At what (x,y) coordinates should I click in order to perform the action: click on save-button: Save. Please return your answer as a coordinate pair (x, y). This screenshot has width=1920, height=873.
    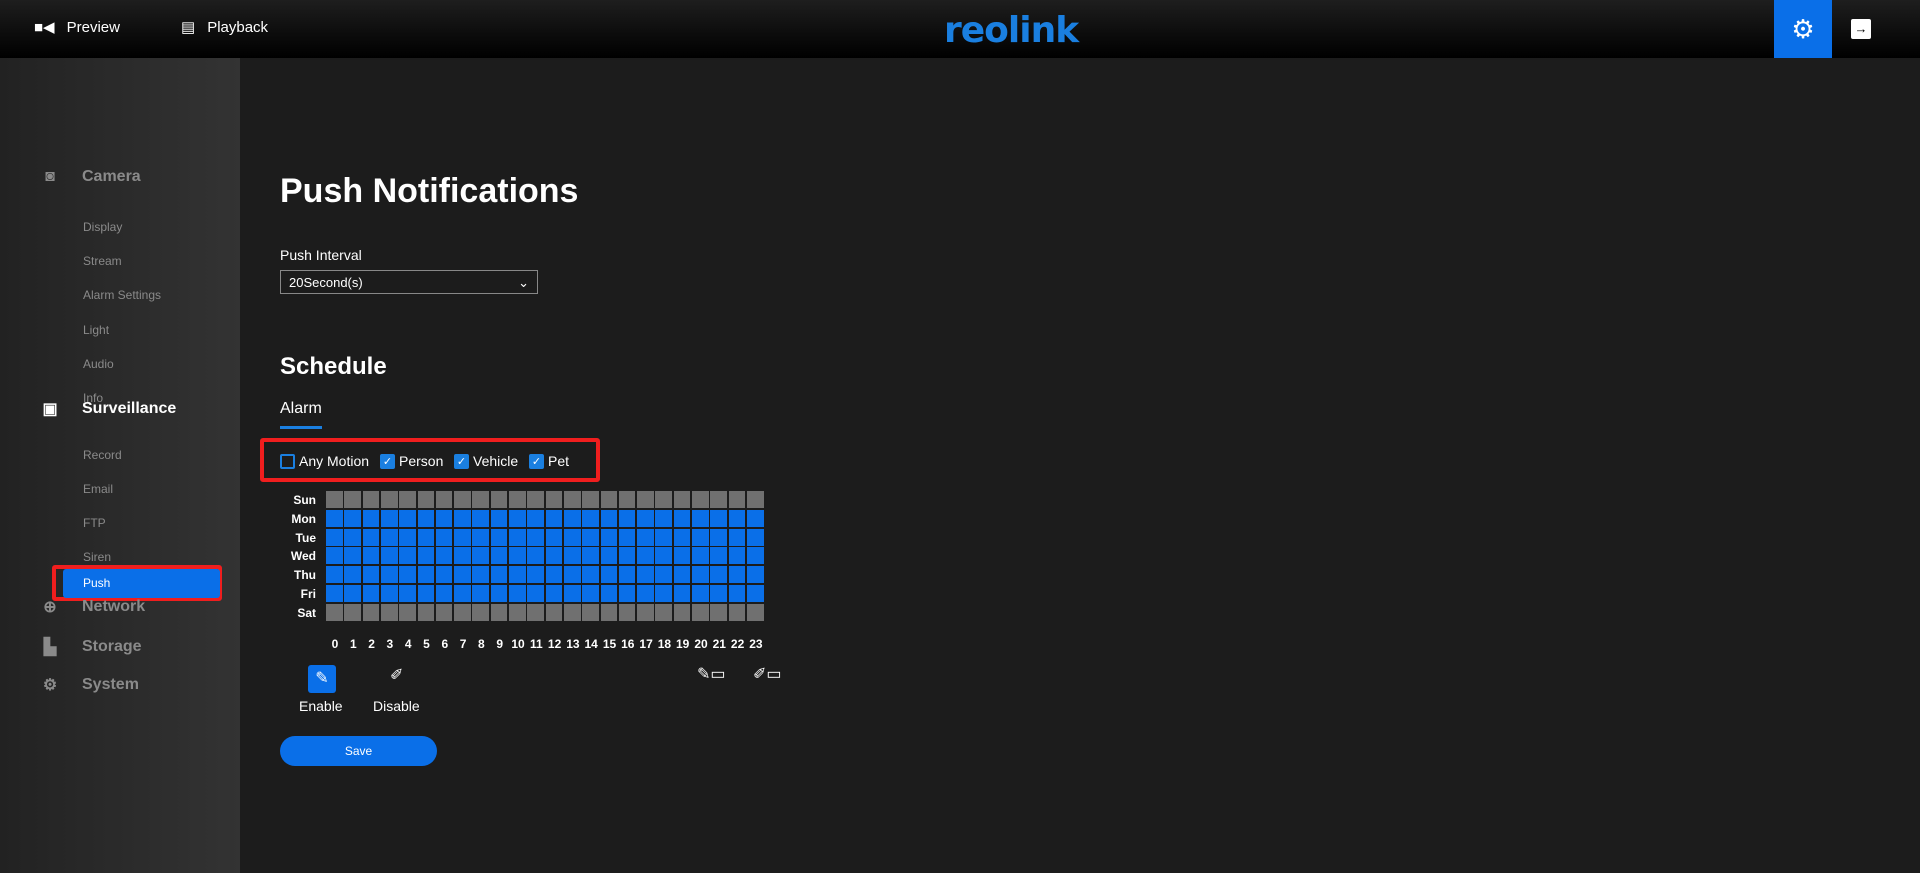
    Looking at the image, I should click on (358, 751).